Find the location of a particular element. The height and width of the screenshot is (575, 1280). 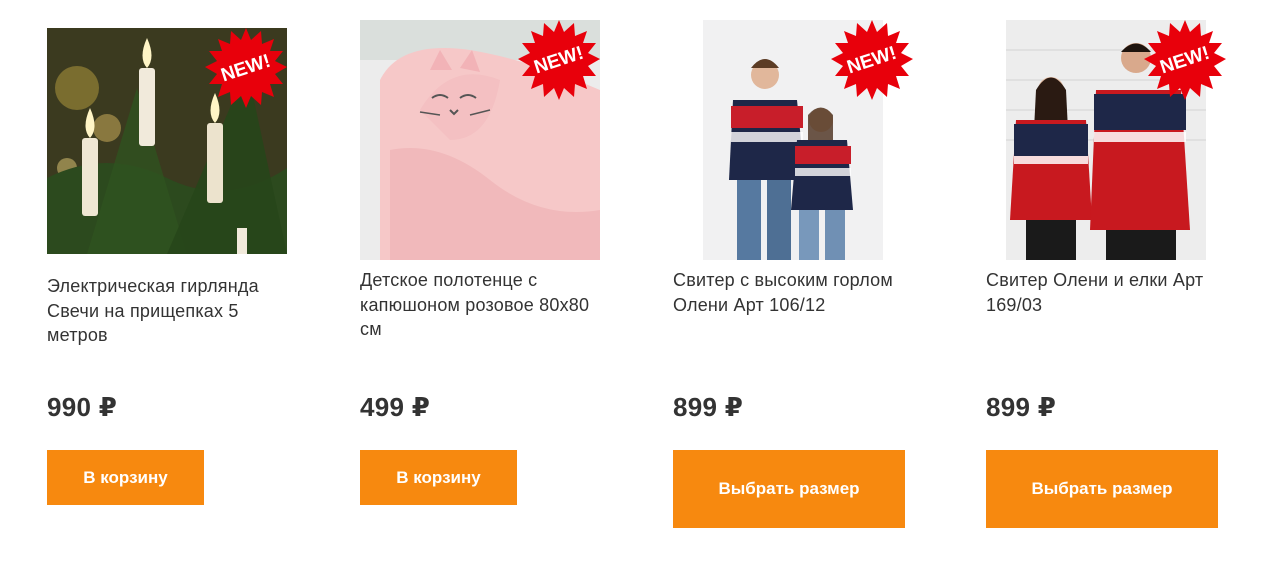

product-title: Свитер Олени и елки Арт 169/03 is located at coordinates (1106, 317).